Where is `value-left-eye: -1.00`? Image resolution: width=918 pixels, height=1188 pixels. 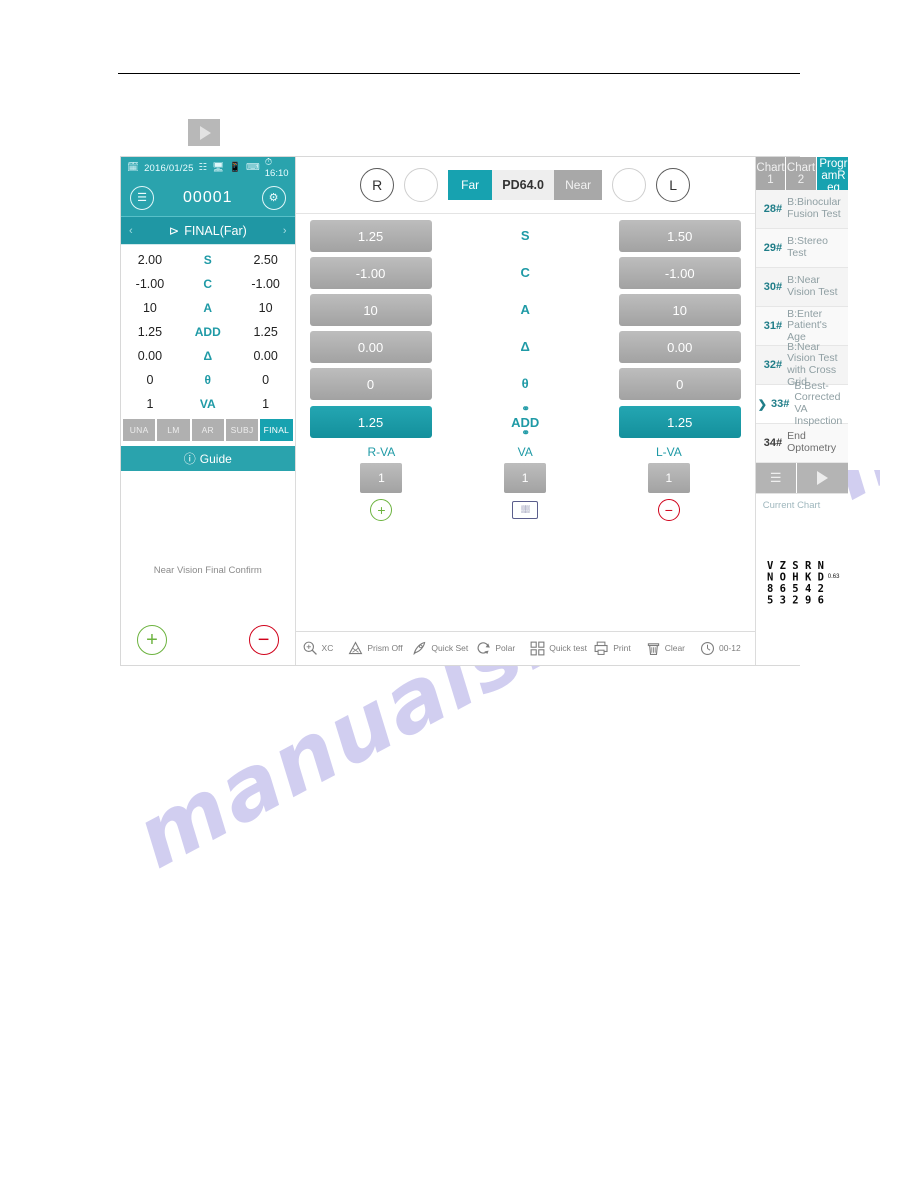
value-left-eye: -1.00 is located at coordinates (265, 284).